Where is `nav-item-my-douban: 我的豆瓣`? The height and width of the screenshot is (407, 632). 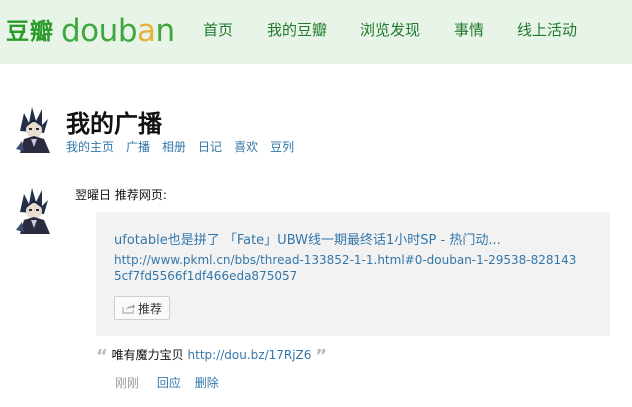 nav-item-my-douban: 我的豆瓣 is located at coordinates (297, 29).